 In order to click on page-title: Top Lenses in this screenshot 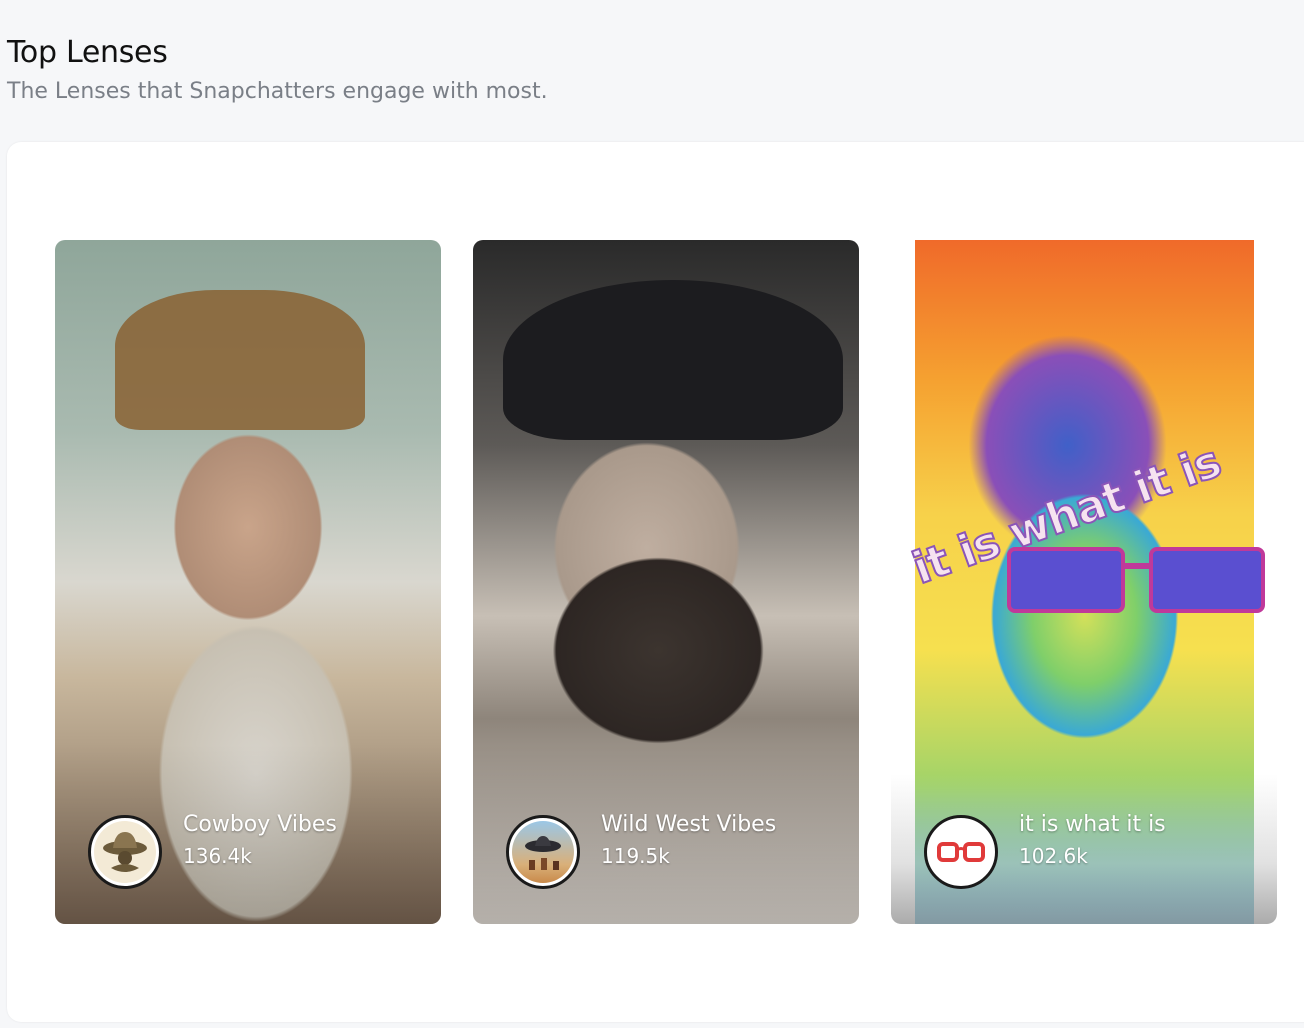, I will do `click(87, 52)`.